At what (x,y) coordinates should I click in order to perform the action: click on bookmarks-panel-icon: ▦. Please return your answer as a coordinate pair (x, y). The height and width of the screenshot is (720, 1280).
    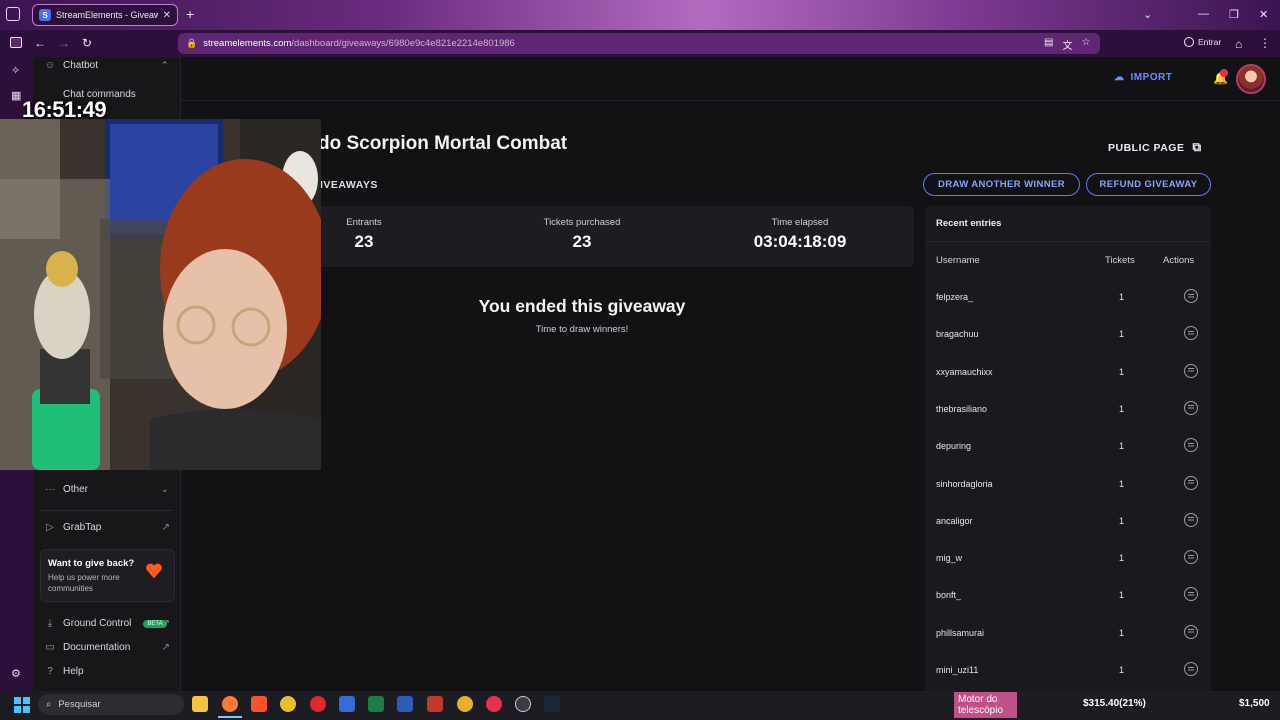
    Looking at the image, I should click on (16, 95).